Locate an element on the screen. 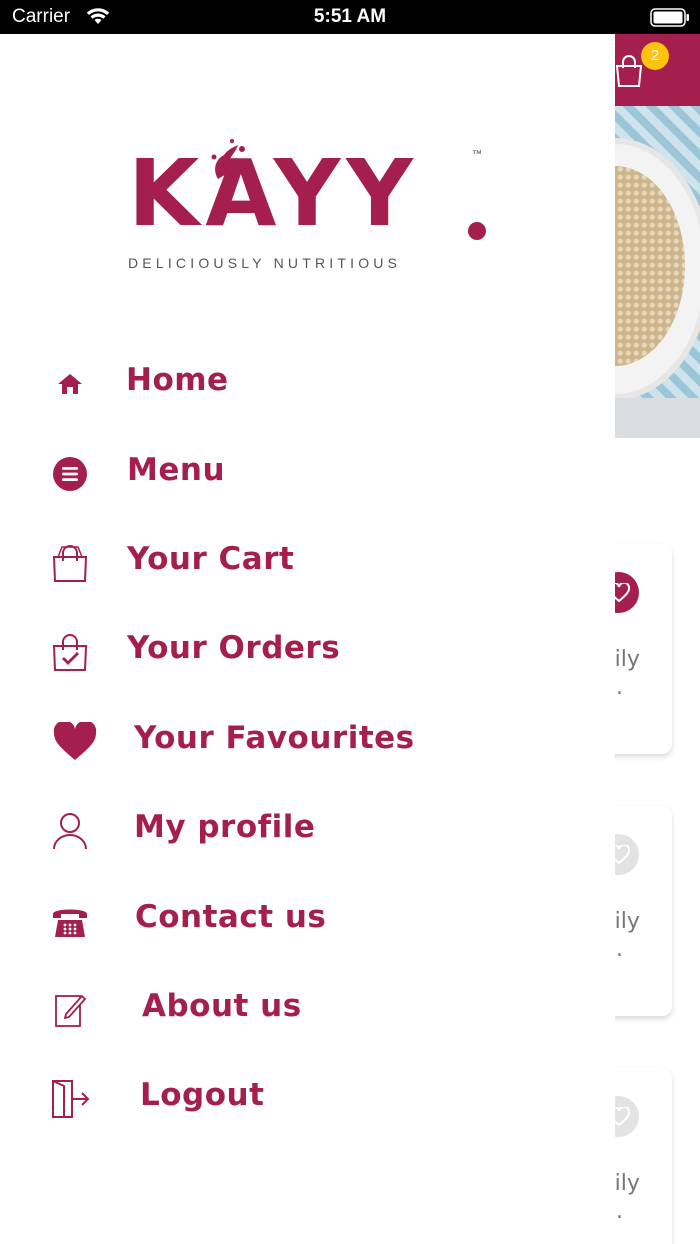 Image resolution: width=700 pixels, height=1244 pixels. drawer-item-favourites: Your Favourites is located at coordinates (307, 741).